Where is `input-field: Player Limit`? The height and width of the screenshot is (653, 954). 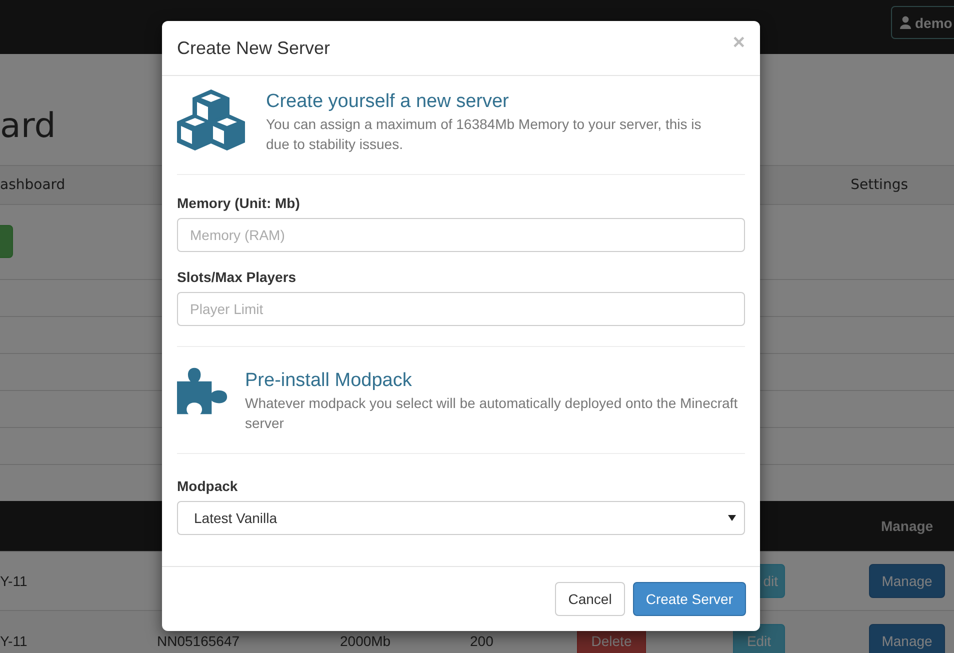 input-field: Player Limit is located at coordinates (461, 309).